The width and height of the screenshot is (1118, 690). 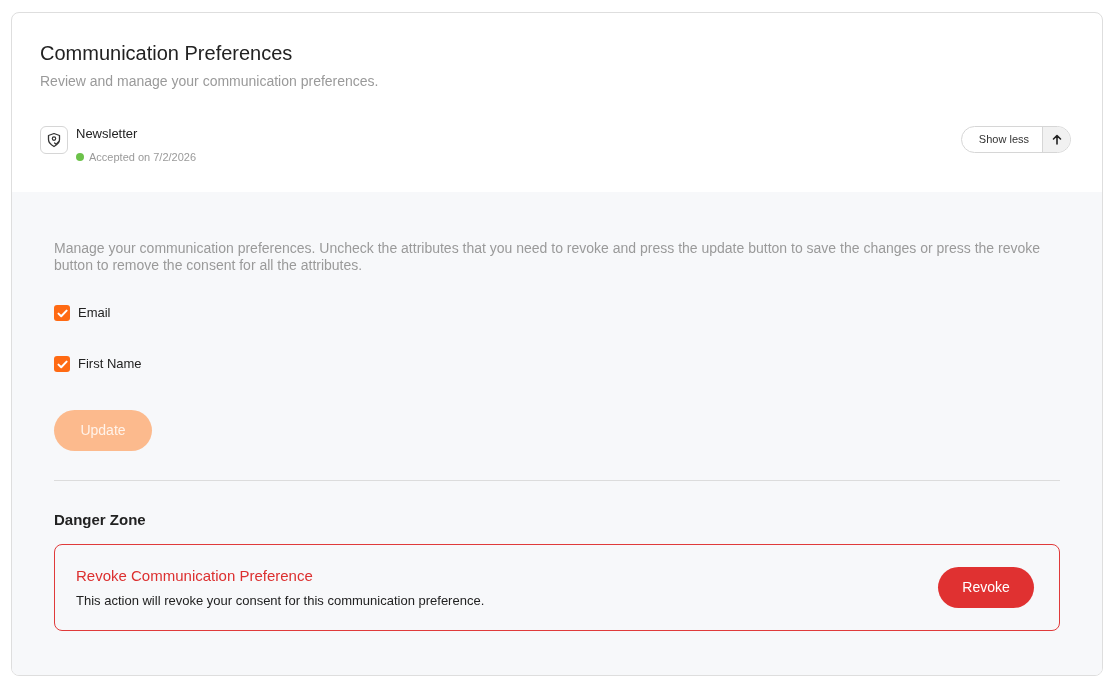 What do you see at coordinates (94, 313) in the screenshot?
I see `checkbox-label: Email` at bounding box center [94, 313].